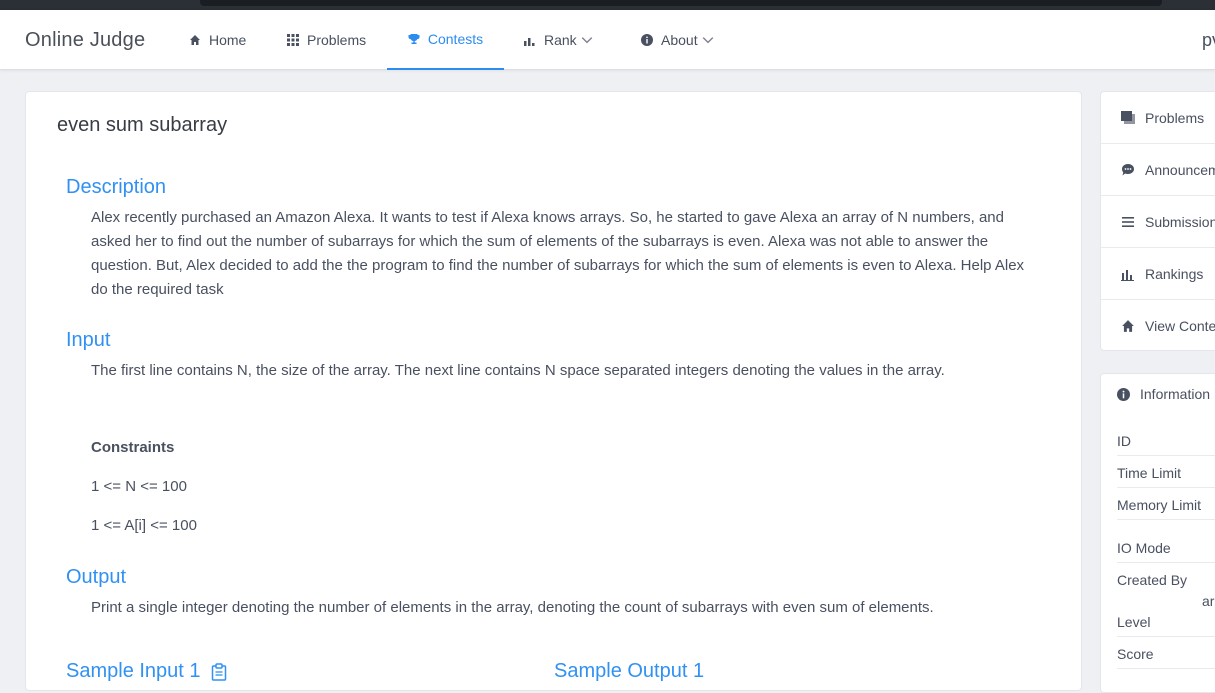  What do you see at coordinates (96, 577) in the screenshot?
I see `output-heading: Output` at bounding box center [96, 577].